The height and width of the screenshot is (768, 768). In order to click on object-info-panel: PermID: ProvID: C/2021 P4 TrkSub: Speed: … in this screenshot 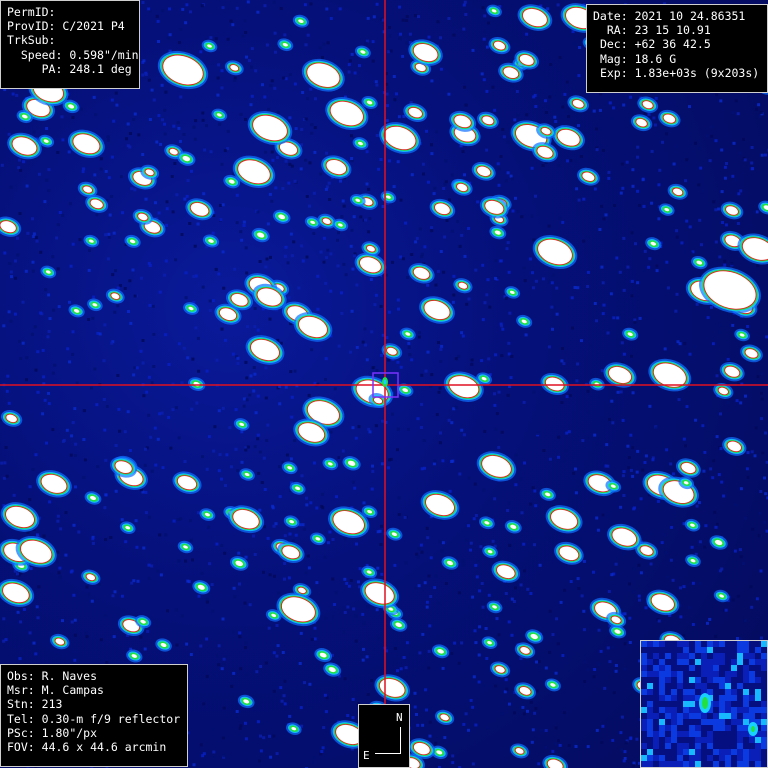, I will do `click(70, 44)`.